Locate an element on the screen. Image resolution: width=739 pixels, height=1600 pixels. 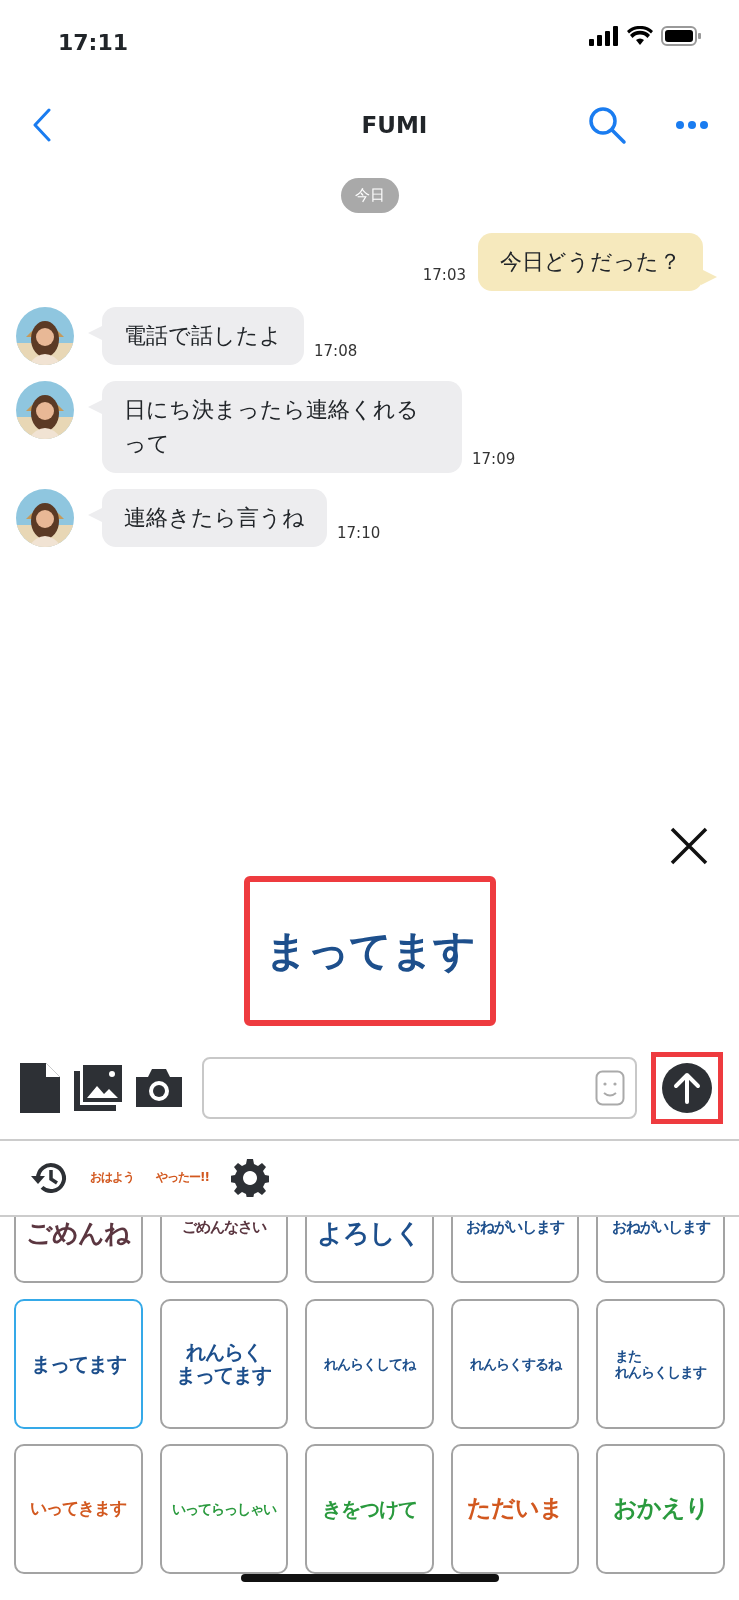
images-icon is located at coordinates (98, 1087).